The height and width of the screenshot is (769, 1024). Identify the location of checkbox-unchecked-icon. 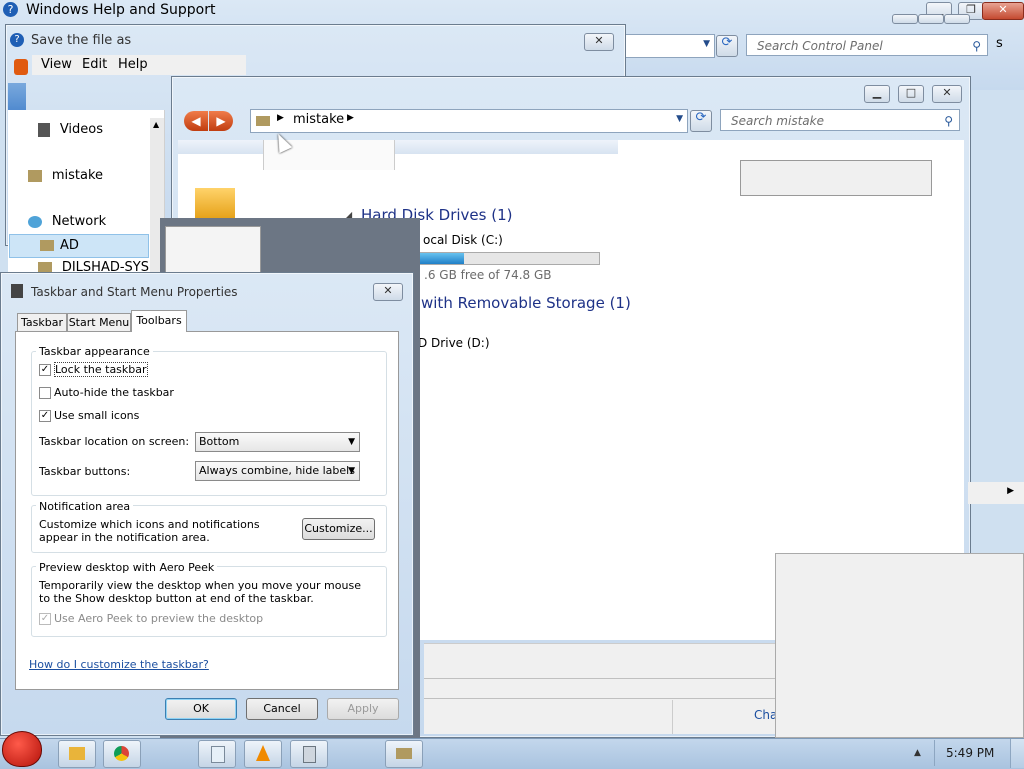
(45, 393).